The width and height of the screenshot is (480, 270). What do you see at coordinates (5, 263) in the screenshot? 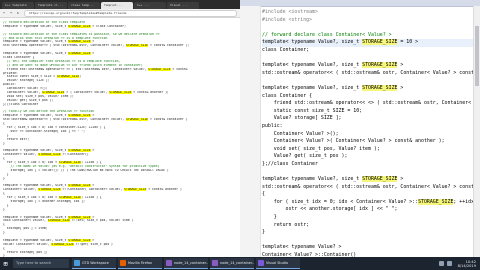
I see `windows-start-icon: ⊞` at bounding box center [5, 263].